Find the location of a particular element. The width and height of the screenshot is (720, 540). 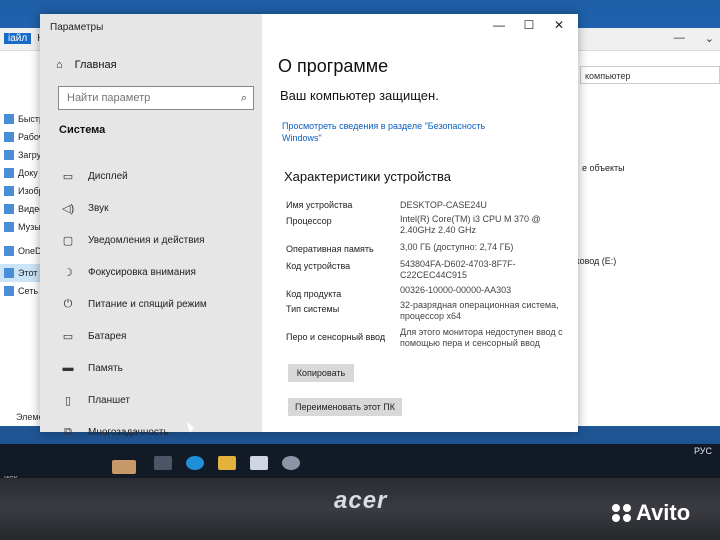

explorer-chevron-icon: ⌄ is located at coordinates (709, 38).